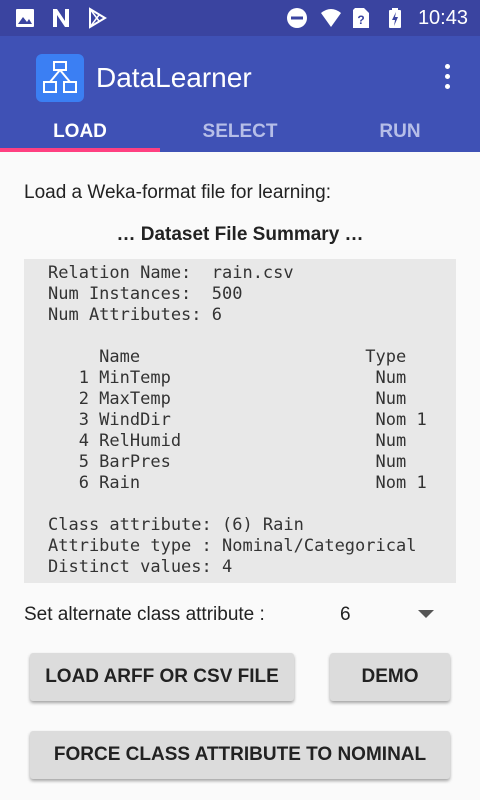 This screenshot has height=800, width=480. I want to click on no-sim-icon: ?, so click(361, 18).